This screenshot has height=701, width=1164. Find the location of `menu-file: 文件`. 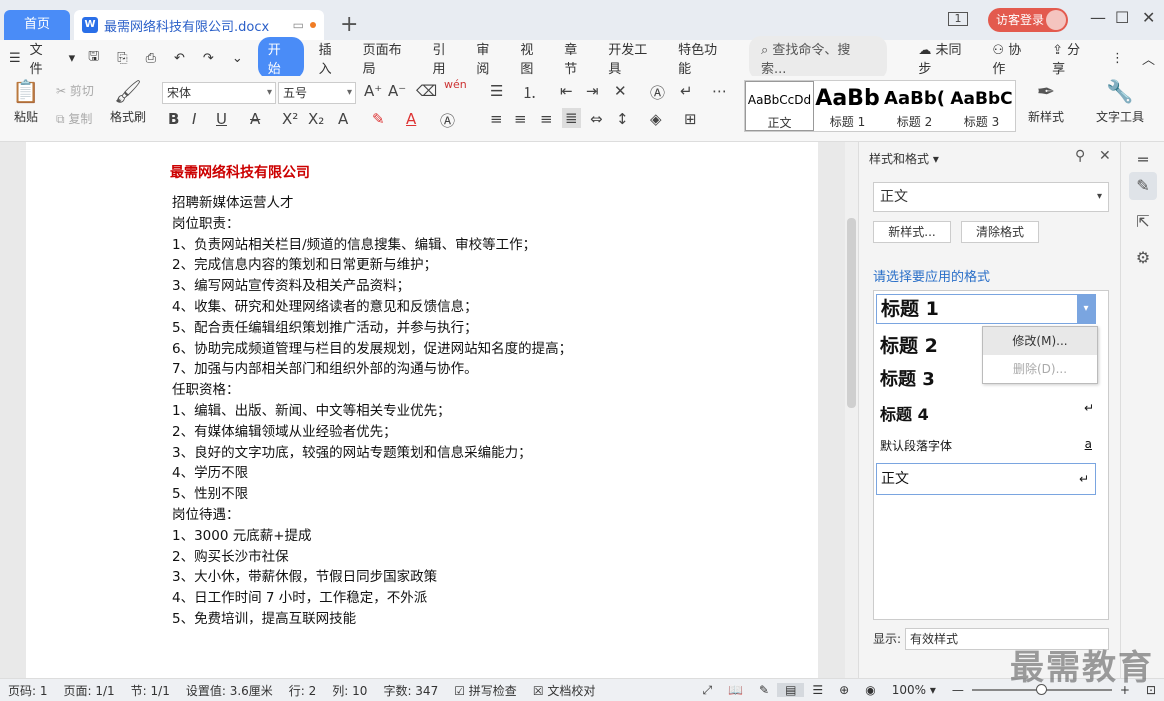

menu-file: 文件 is located at coordinates (47, 58).